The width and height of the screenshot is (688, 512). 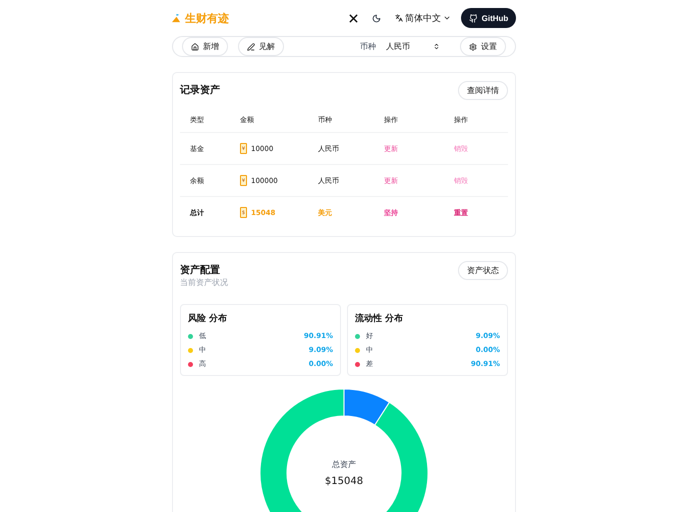 What do you see at coordinates (344, 464) in the screenshot?
I see `donut-label: 总资产` at bounding box center [344, 464].